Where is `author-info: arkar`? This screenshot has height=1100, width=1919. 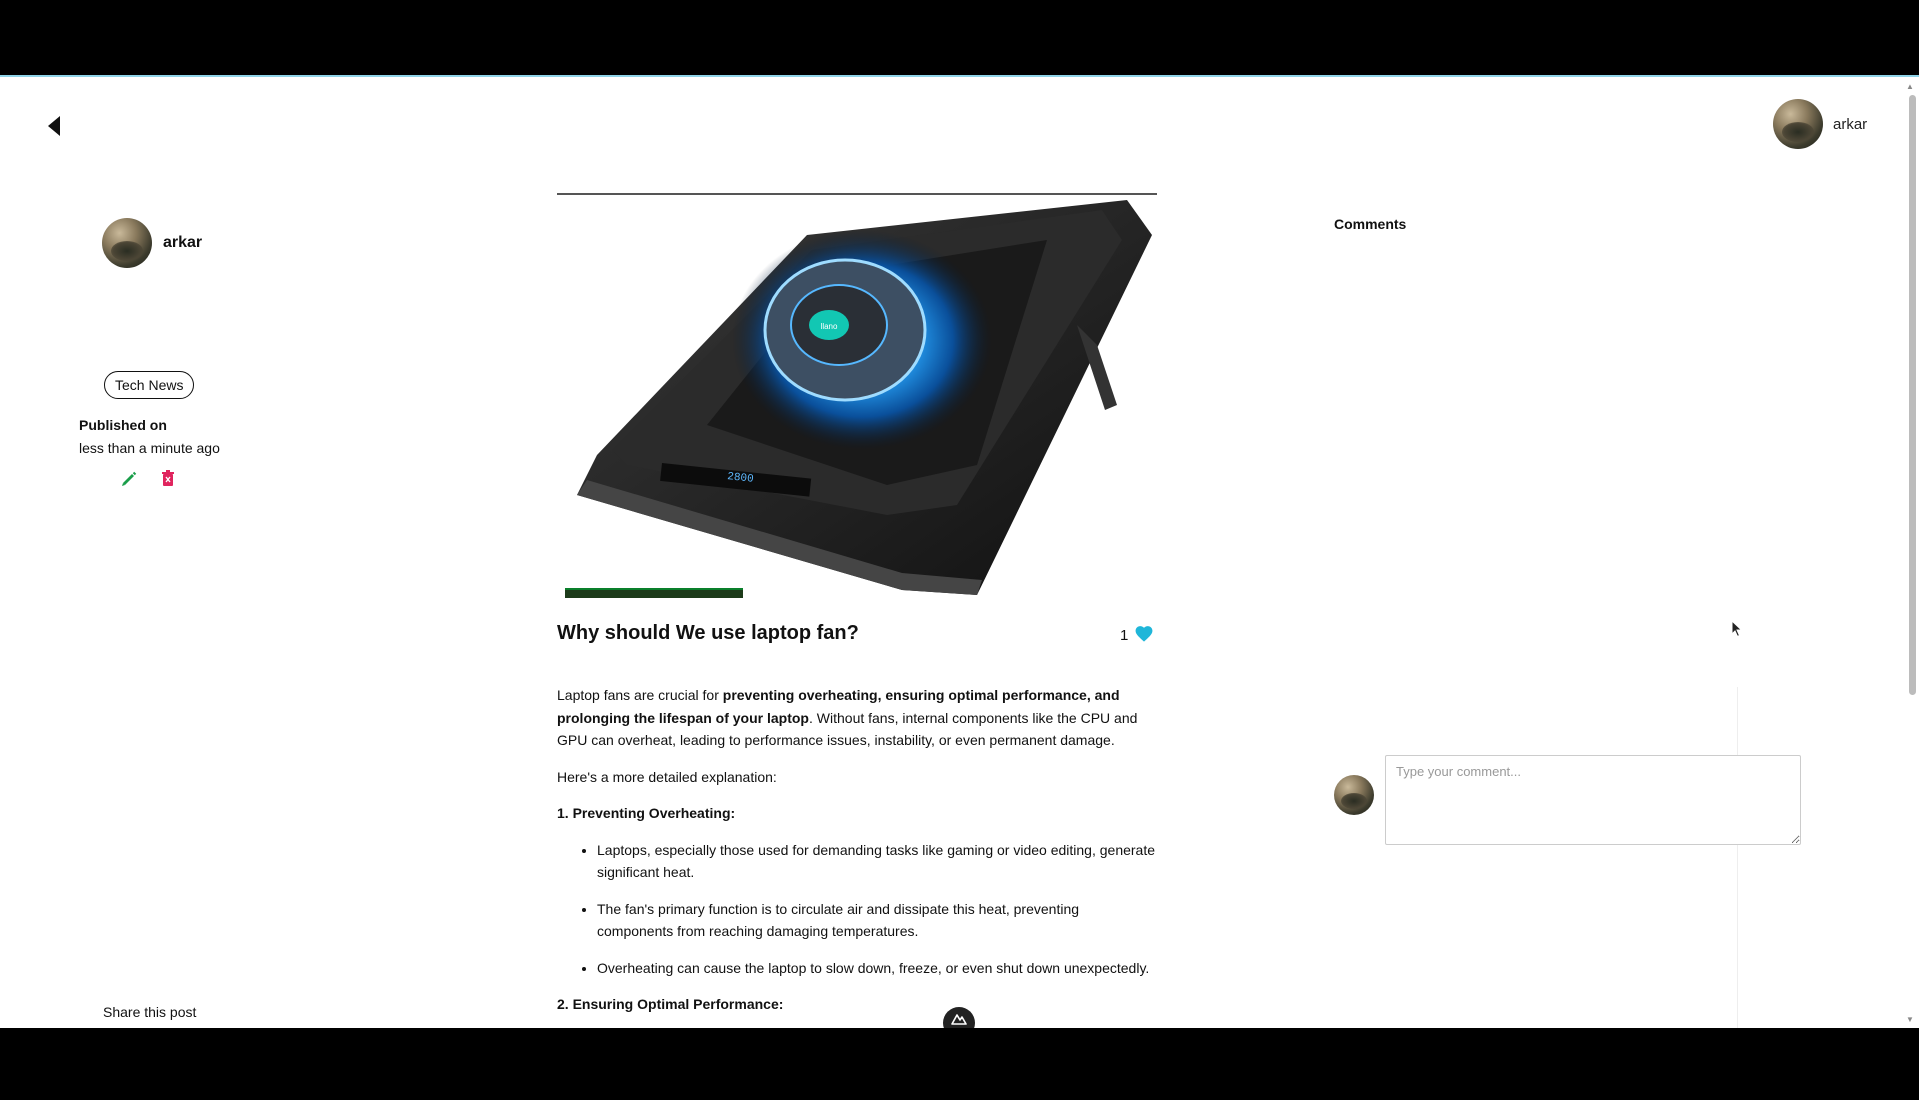 author-info: arkar is located at coordinates (152, 243).